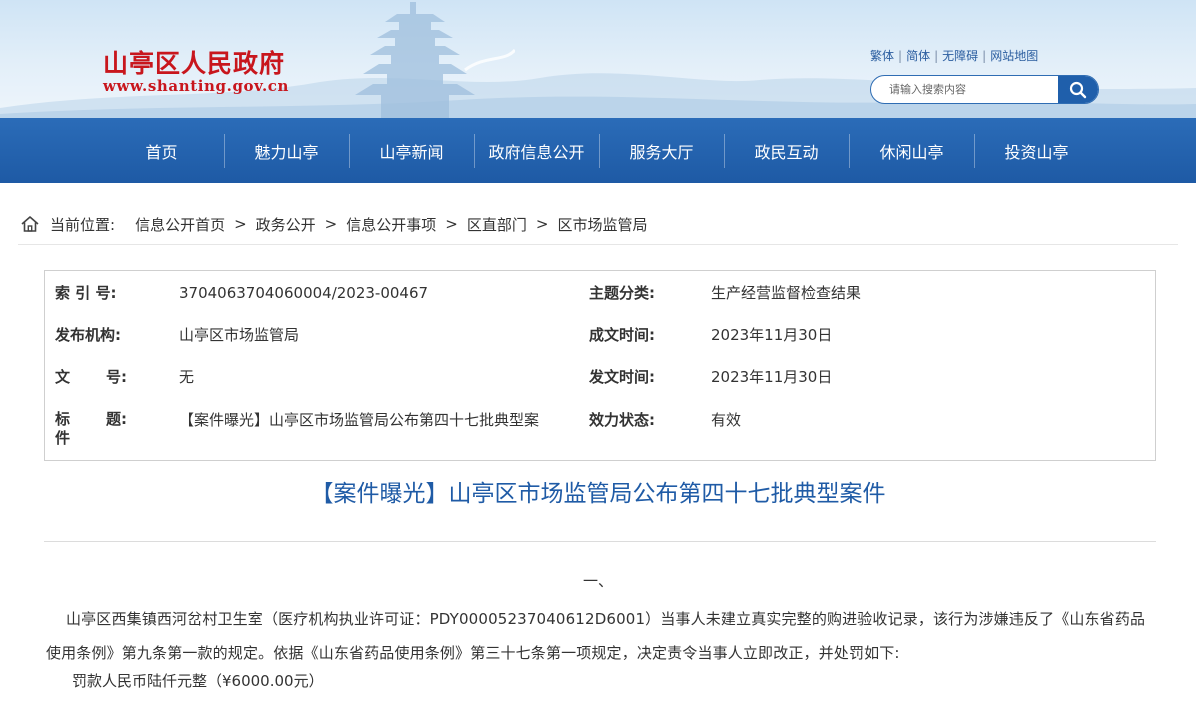  What do you see at coordinates (286, 224) in the screenshot?
I see `breadcrumb-gov-affairs: 政务公开` at bounding box center [286, 224].